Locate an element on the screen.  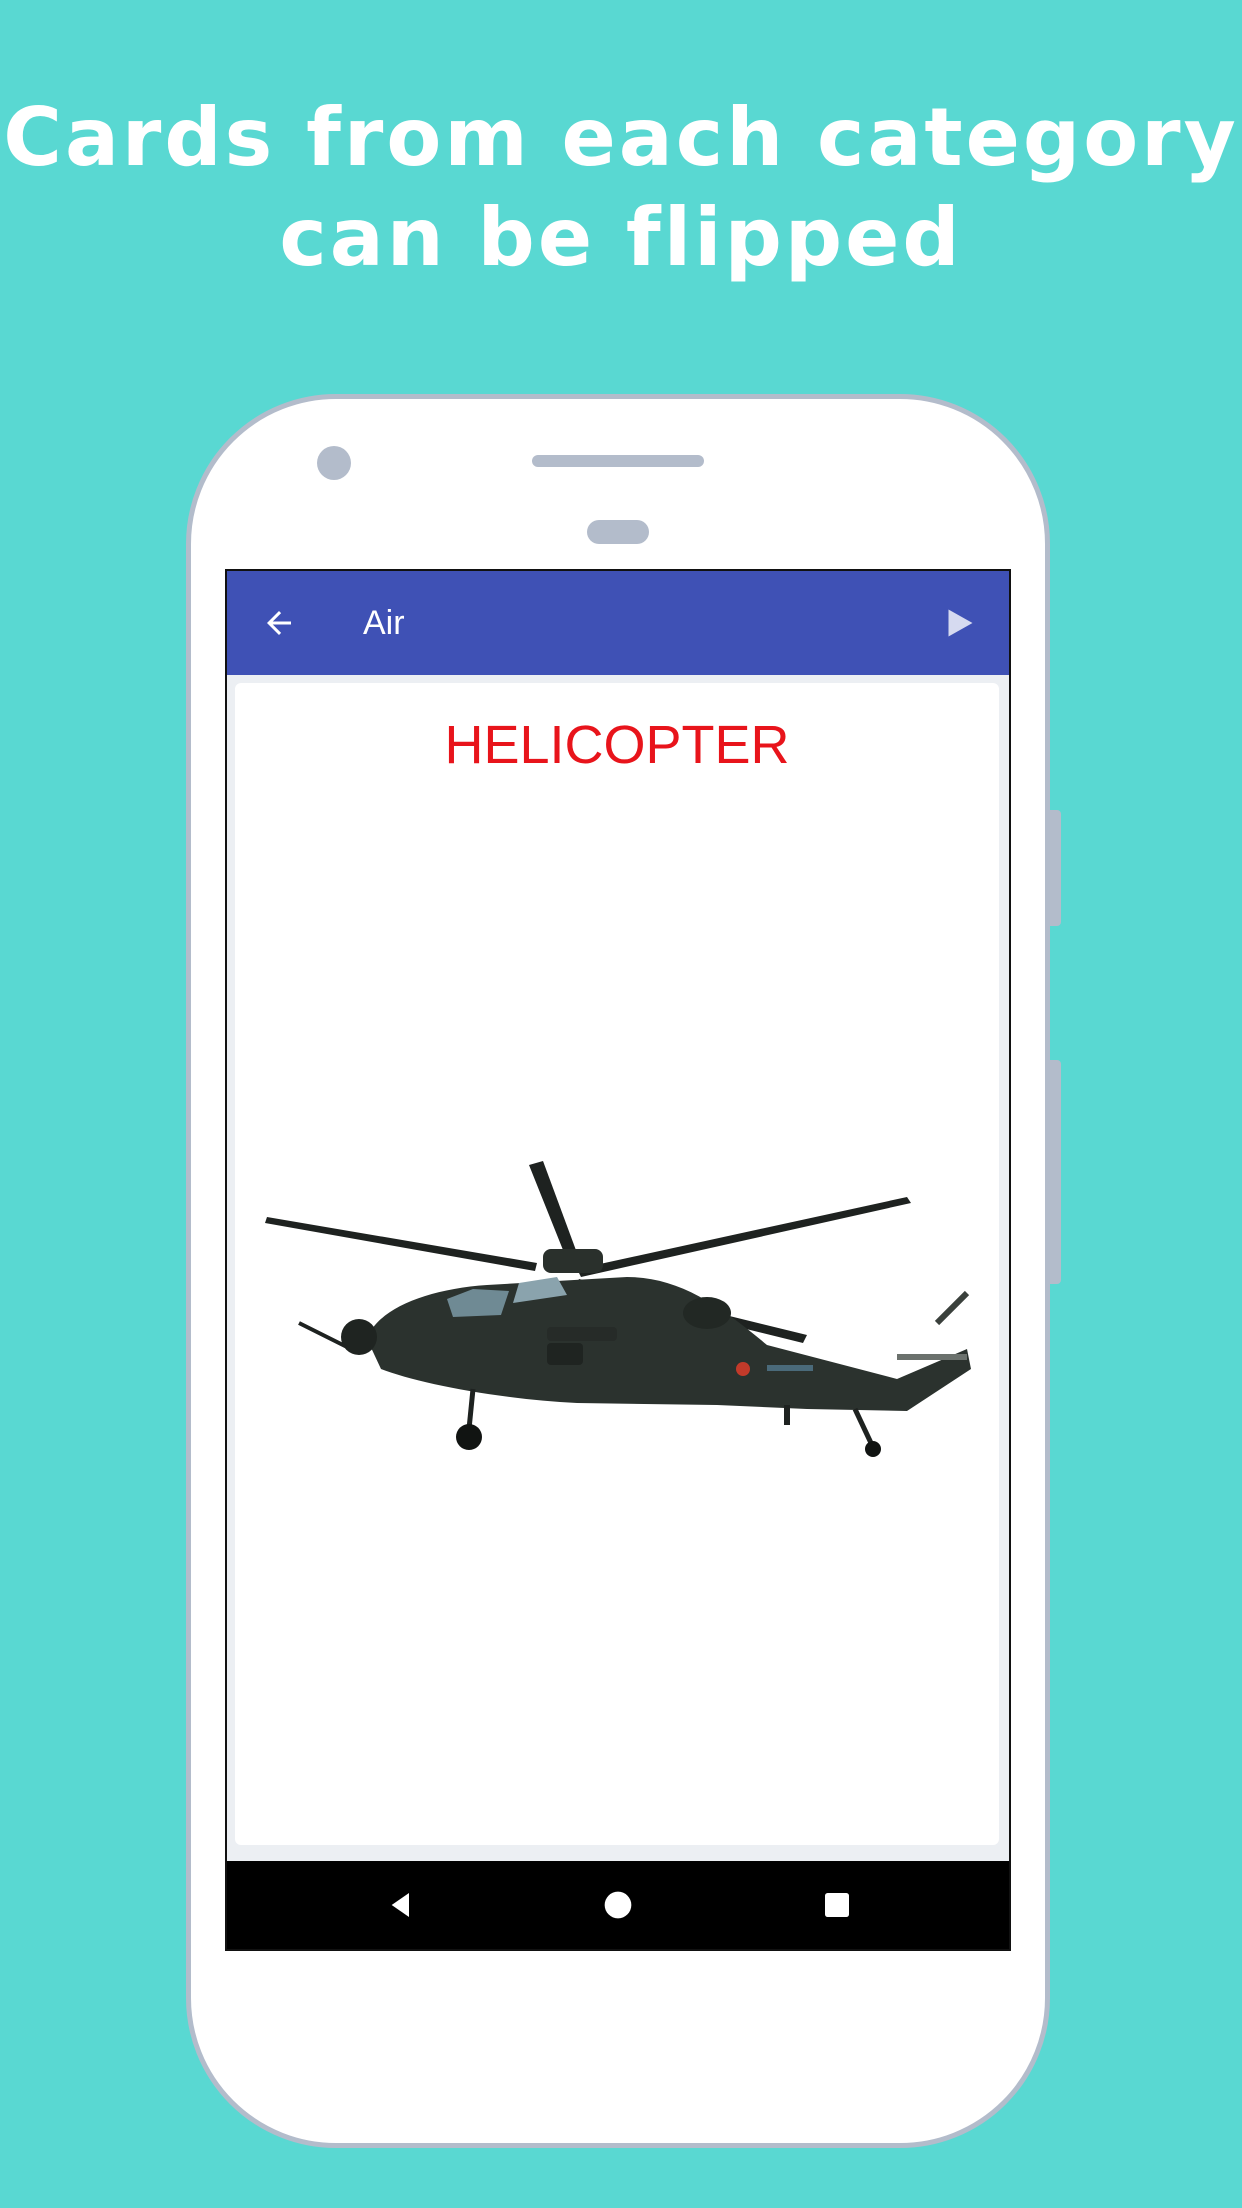
phone-side-button-upper is located at coordinates (1055, 868).